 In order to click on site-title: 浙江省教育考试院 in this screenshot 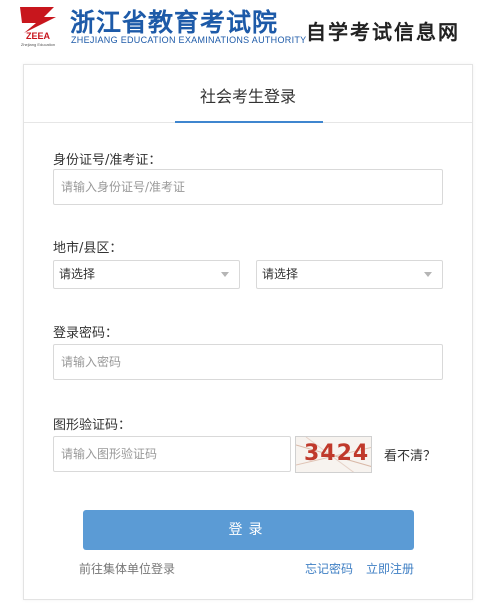, I will do `click(174, 22)`.